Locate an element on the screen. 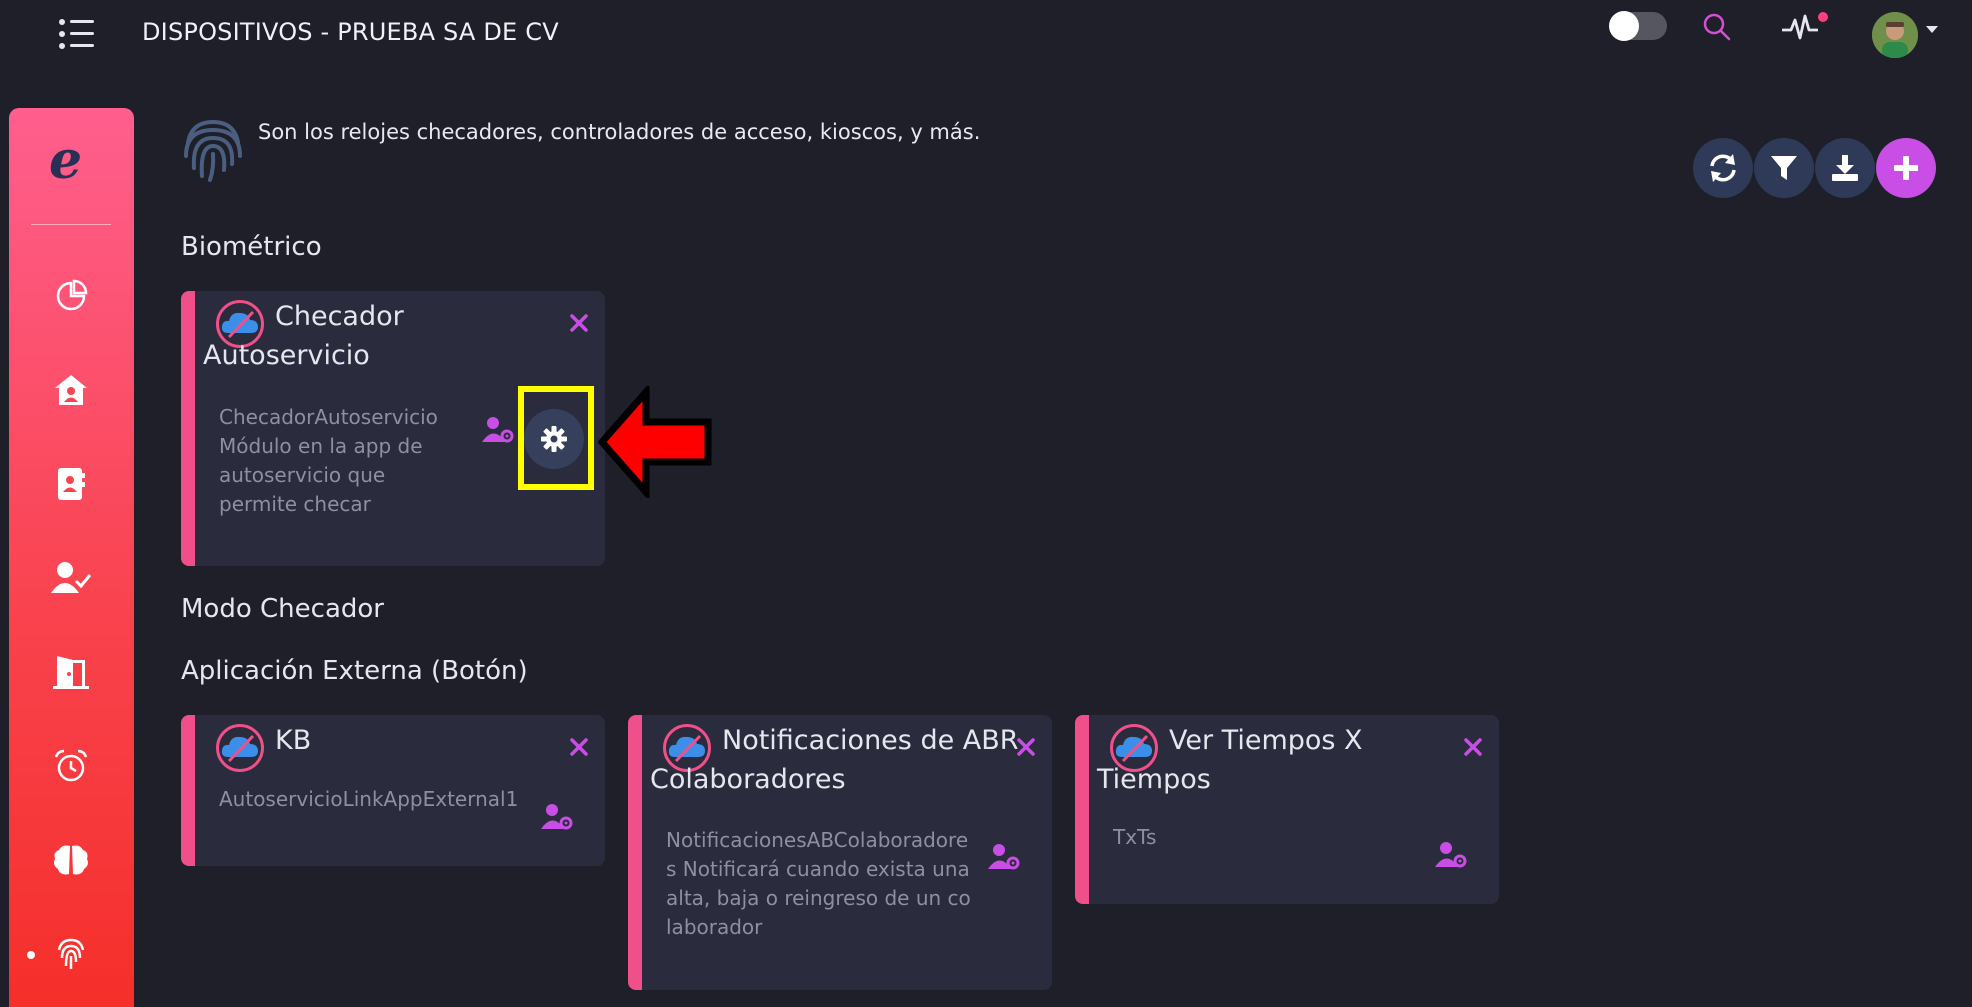 The height and width of the screenshot is (1007, 1972). section-title: Biométrico is located at coordinates (251, 247).